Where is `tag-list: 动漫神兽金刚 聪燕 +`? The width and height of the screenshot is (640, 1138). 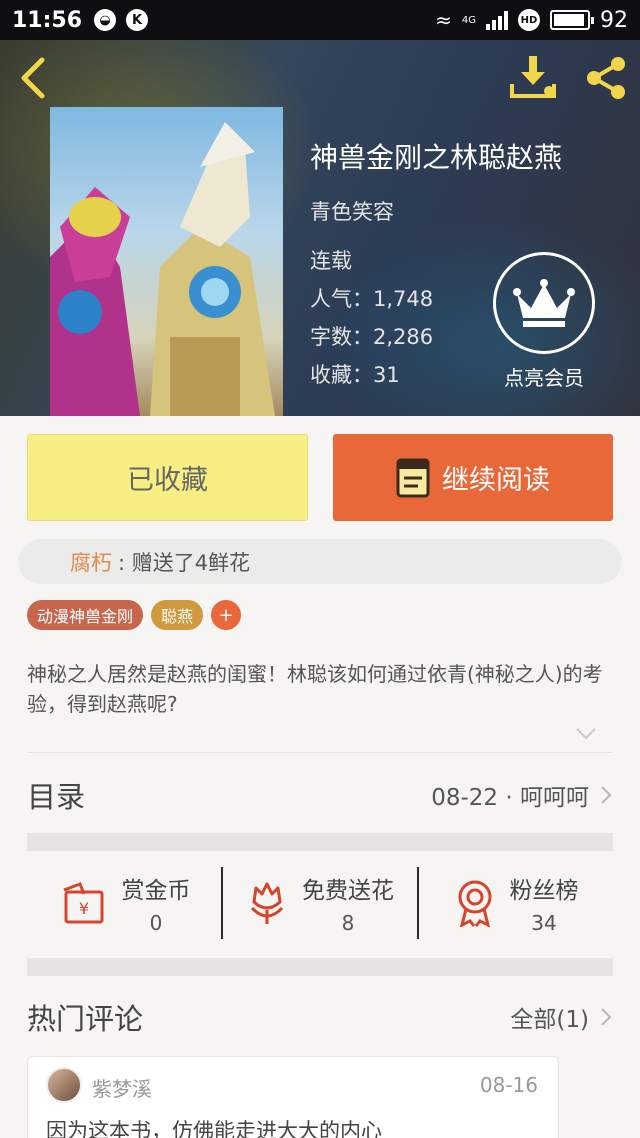
tag-list: 动漫神兽金刚 聪燕 + is located at coordinates (134, 615).